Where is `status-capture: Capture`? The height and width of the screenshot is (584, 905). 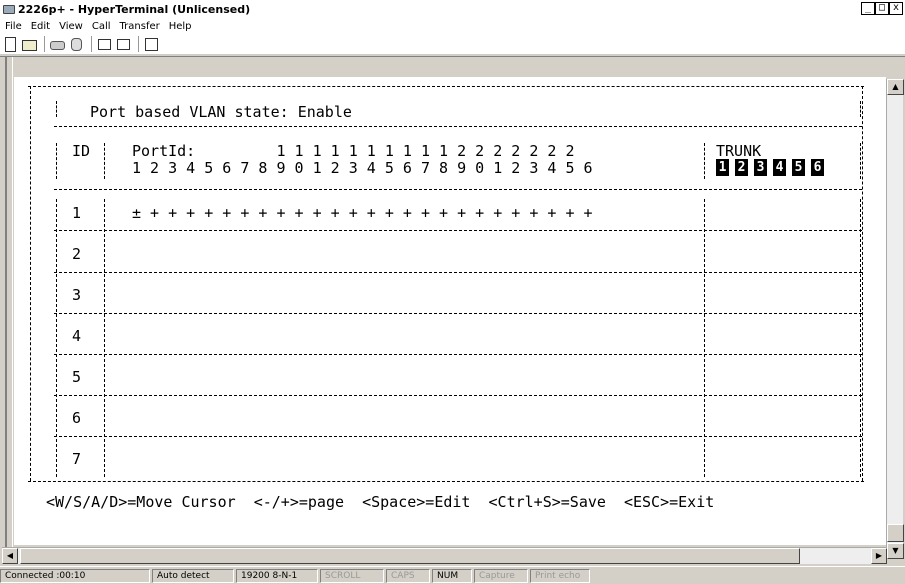 status-capture: Capture is located at coordinates (501, 575).